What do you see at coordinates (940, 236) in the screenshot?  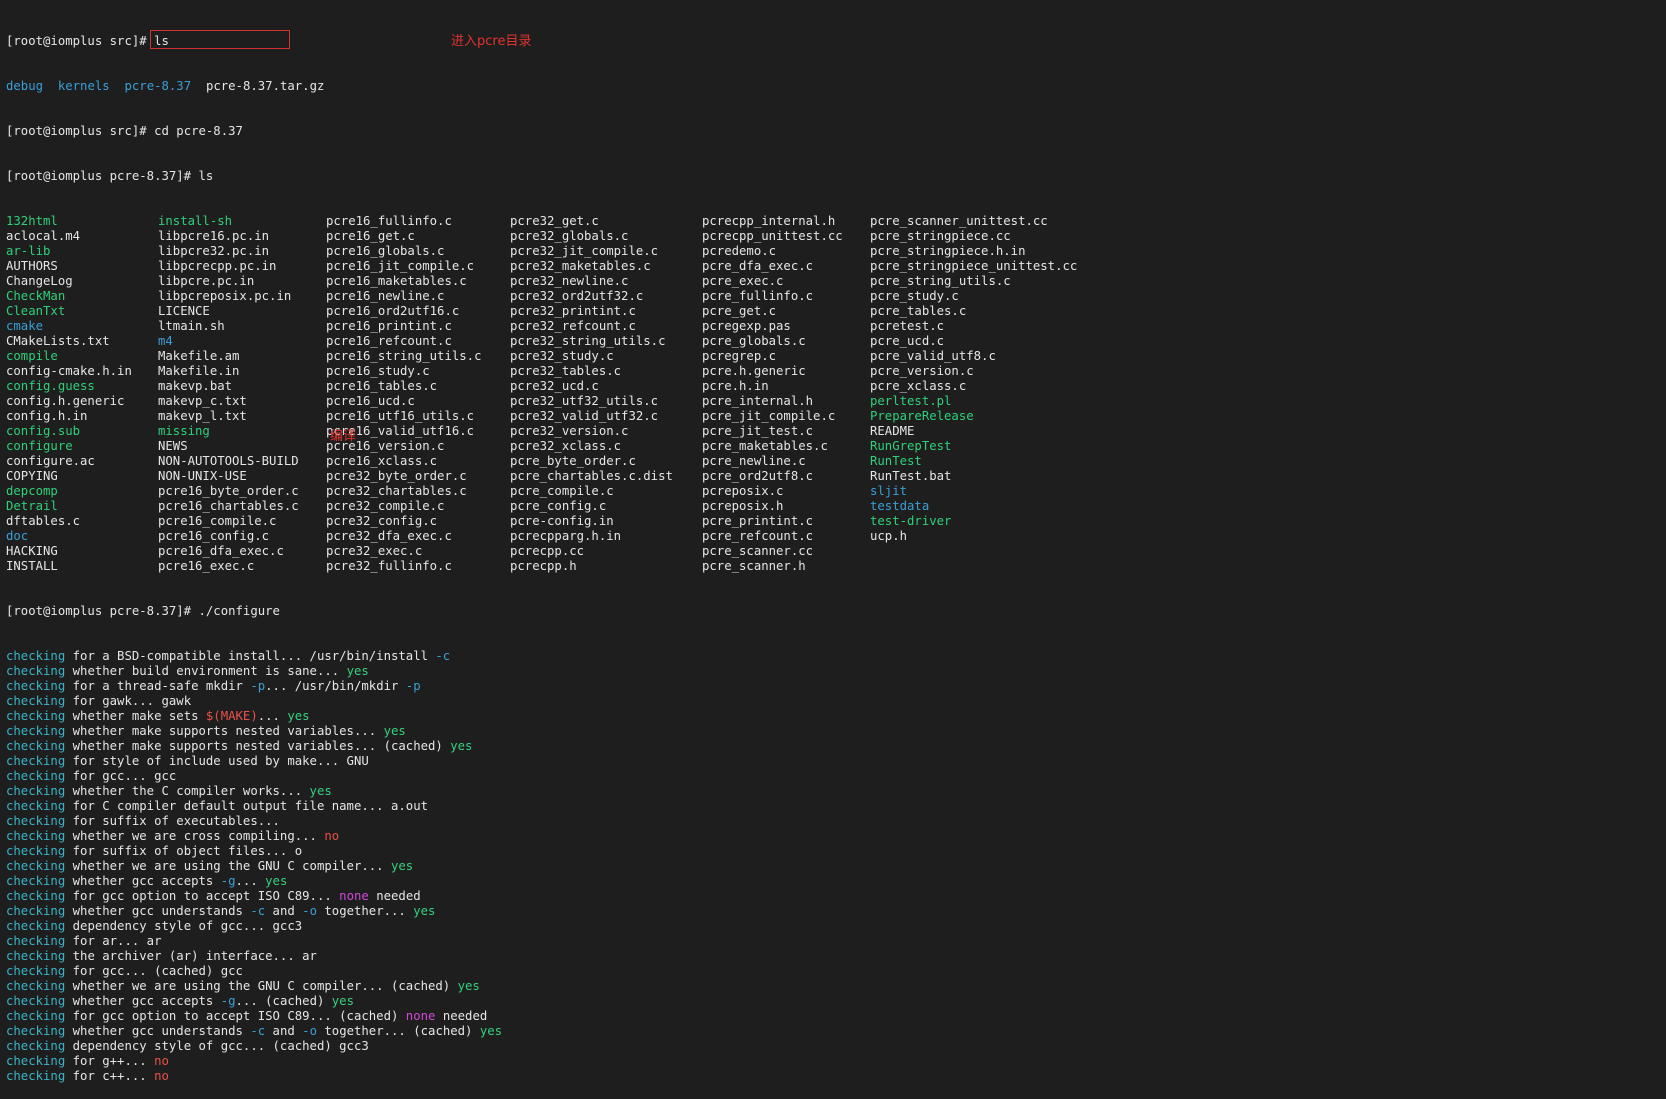 I see `file-entry: pcre_stringpiece.cc` at bounding box center [940, 236].